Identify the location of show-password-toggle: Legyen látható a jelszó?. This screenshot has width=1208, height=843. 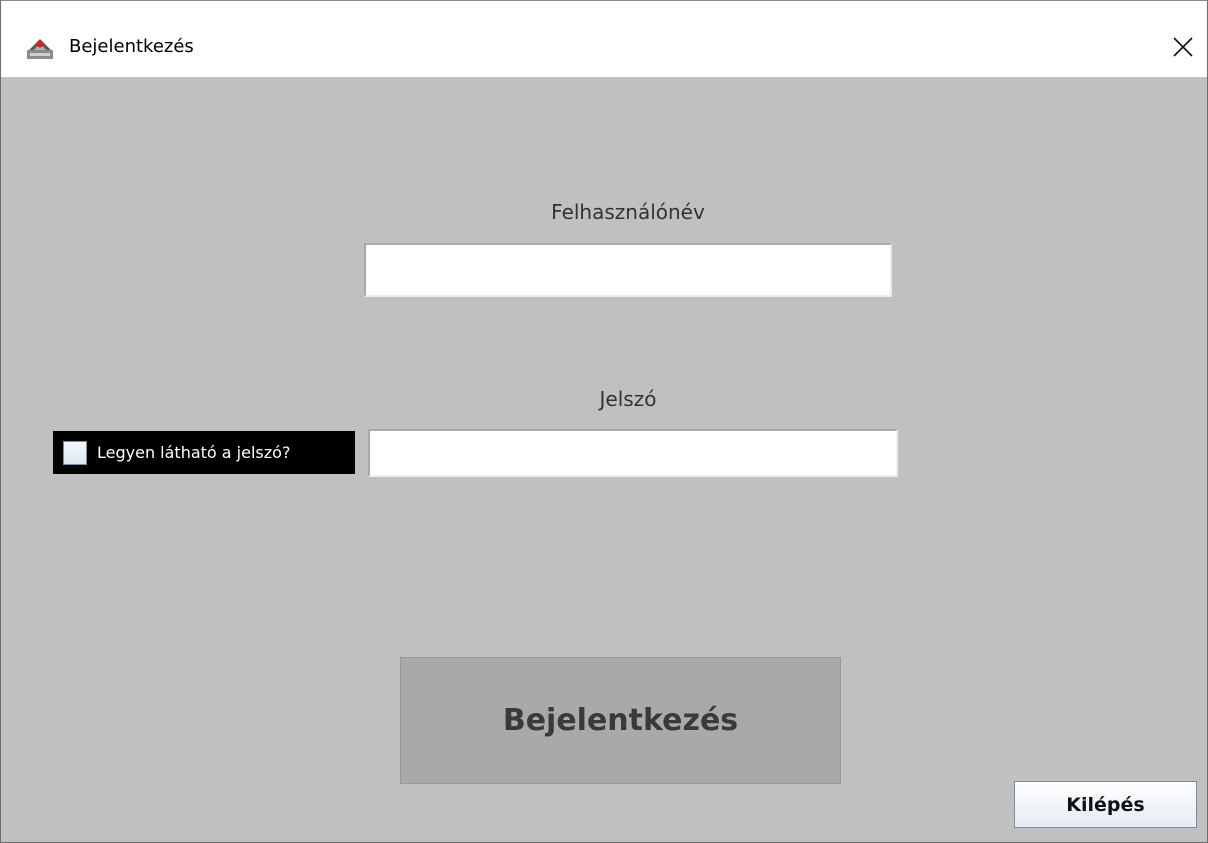
(204, 452).